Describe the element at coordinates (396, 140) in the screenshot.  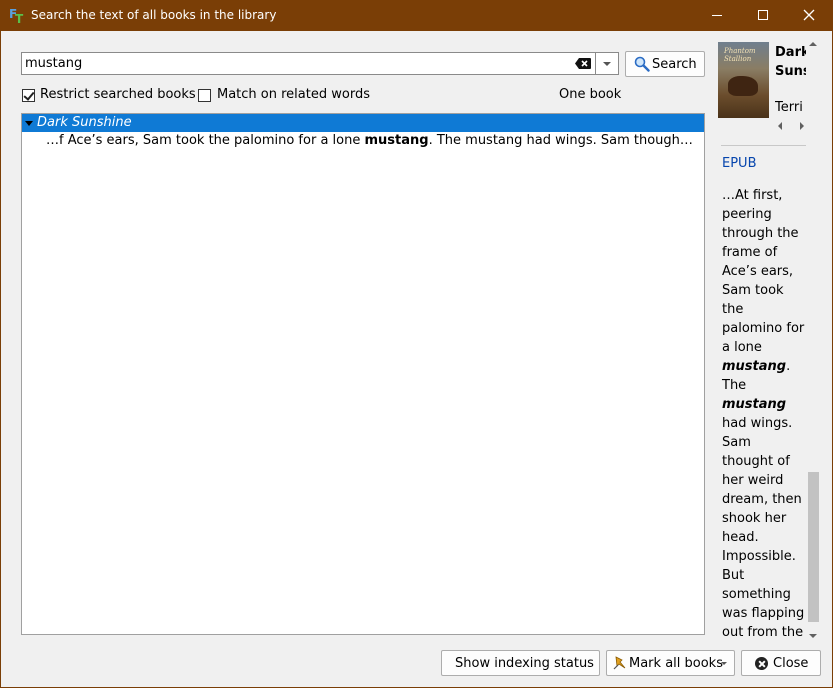
I see `snippet-match: mustang` at that location.